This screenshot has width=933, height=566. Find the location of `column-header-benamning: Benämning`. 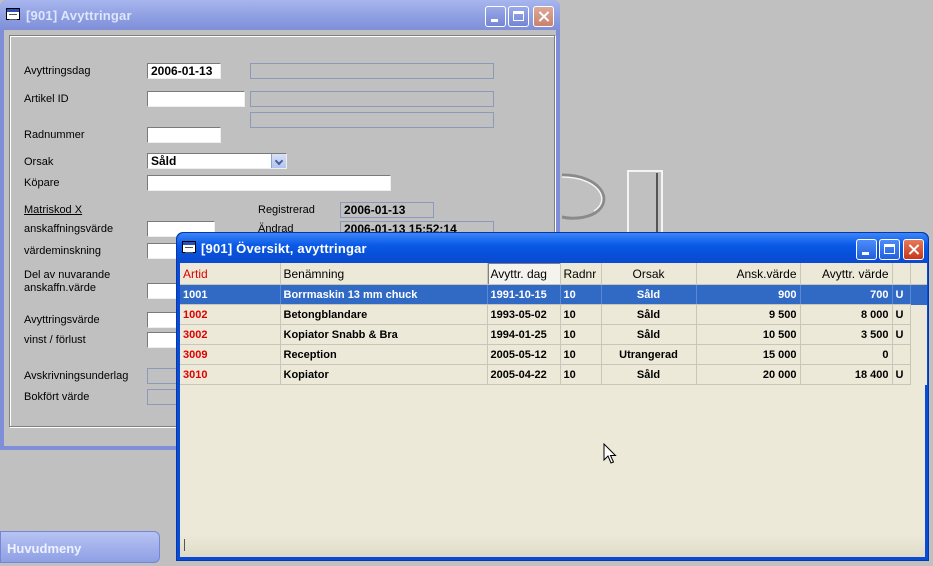

column-header-benamning: Benämning is located at coordinates (384, 274).